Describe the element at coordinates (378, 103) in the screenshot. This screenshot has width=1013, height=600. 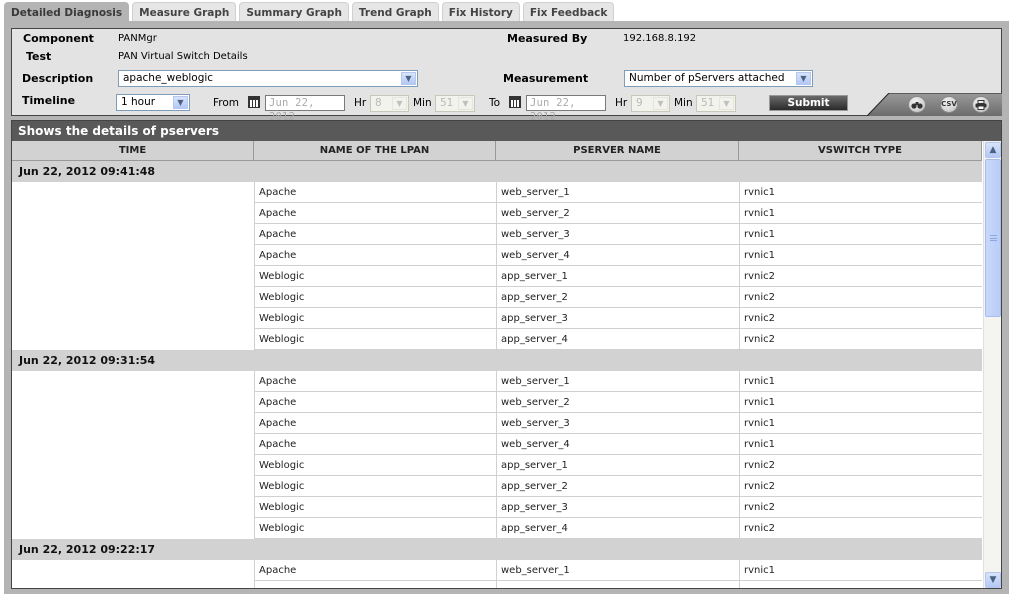
I see `from-hr-value: 8` at that location.